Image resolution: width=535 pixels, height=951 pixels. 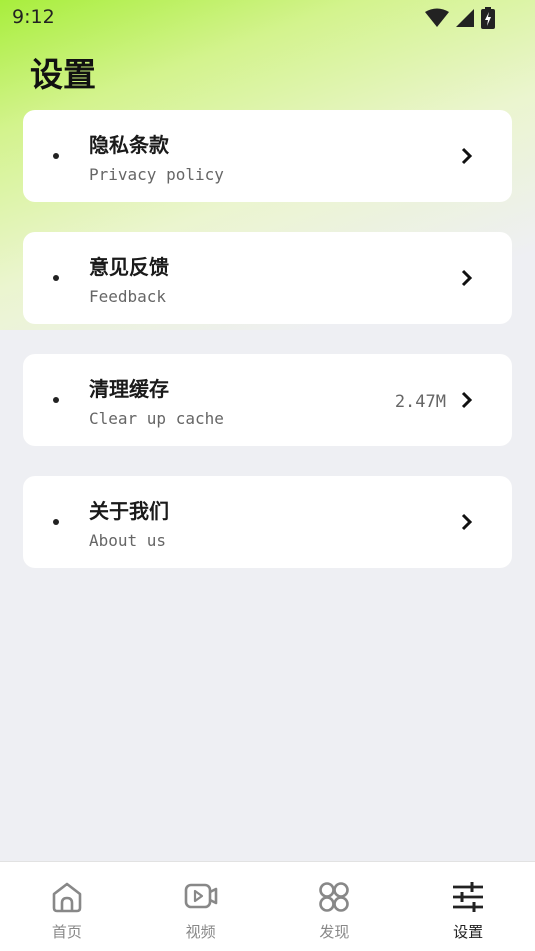 What do you see at coordinates (67, 897) in the screenshot?
I see `home-icon` at bounding box center [67, 897].